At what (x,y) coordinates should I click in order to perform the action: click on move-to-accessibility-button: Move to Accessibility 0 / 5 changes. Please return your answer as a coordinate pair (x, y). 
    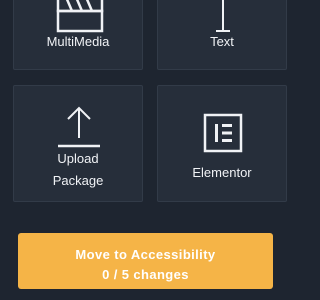
    Looking at the image, I should click on (145, 261).